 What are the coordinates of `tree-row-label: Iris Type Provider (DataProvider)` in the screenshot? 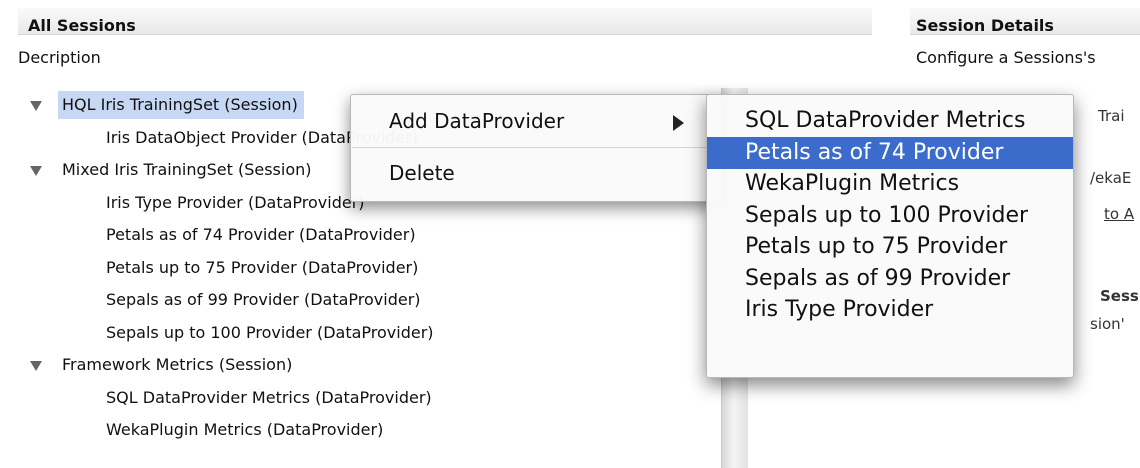 It's located at (235, 202).